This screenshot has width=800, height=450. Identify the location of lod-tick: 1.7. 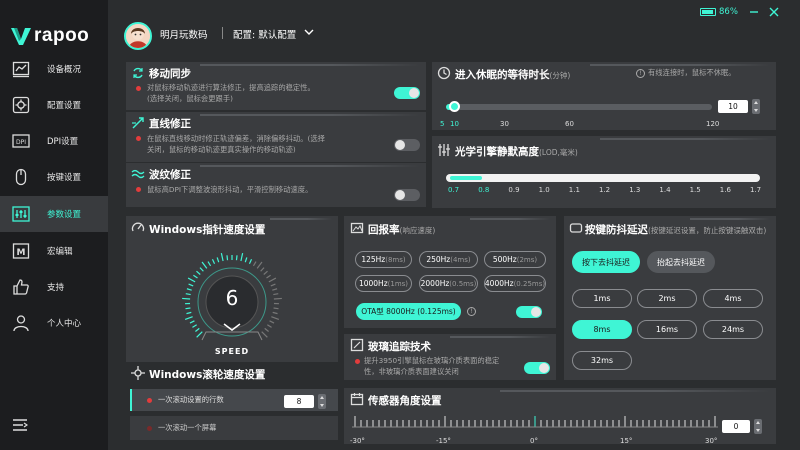
(756, 190).